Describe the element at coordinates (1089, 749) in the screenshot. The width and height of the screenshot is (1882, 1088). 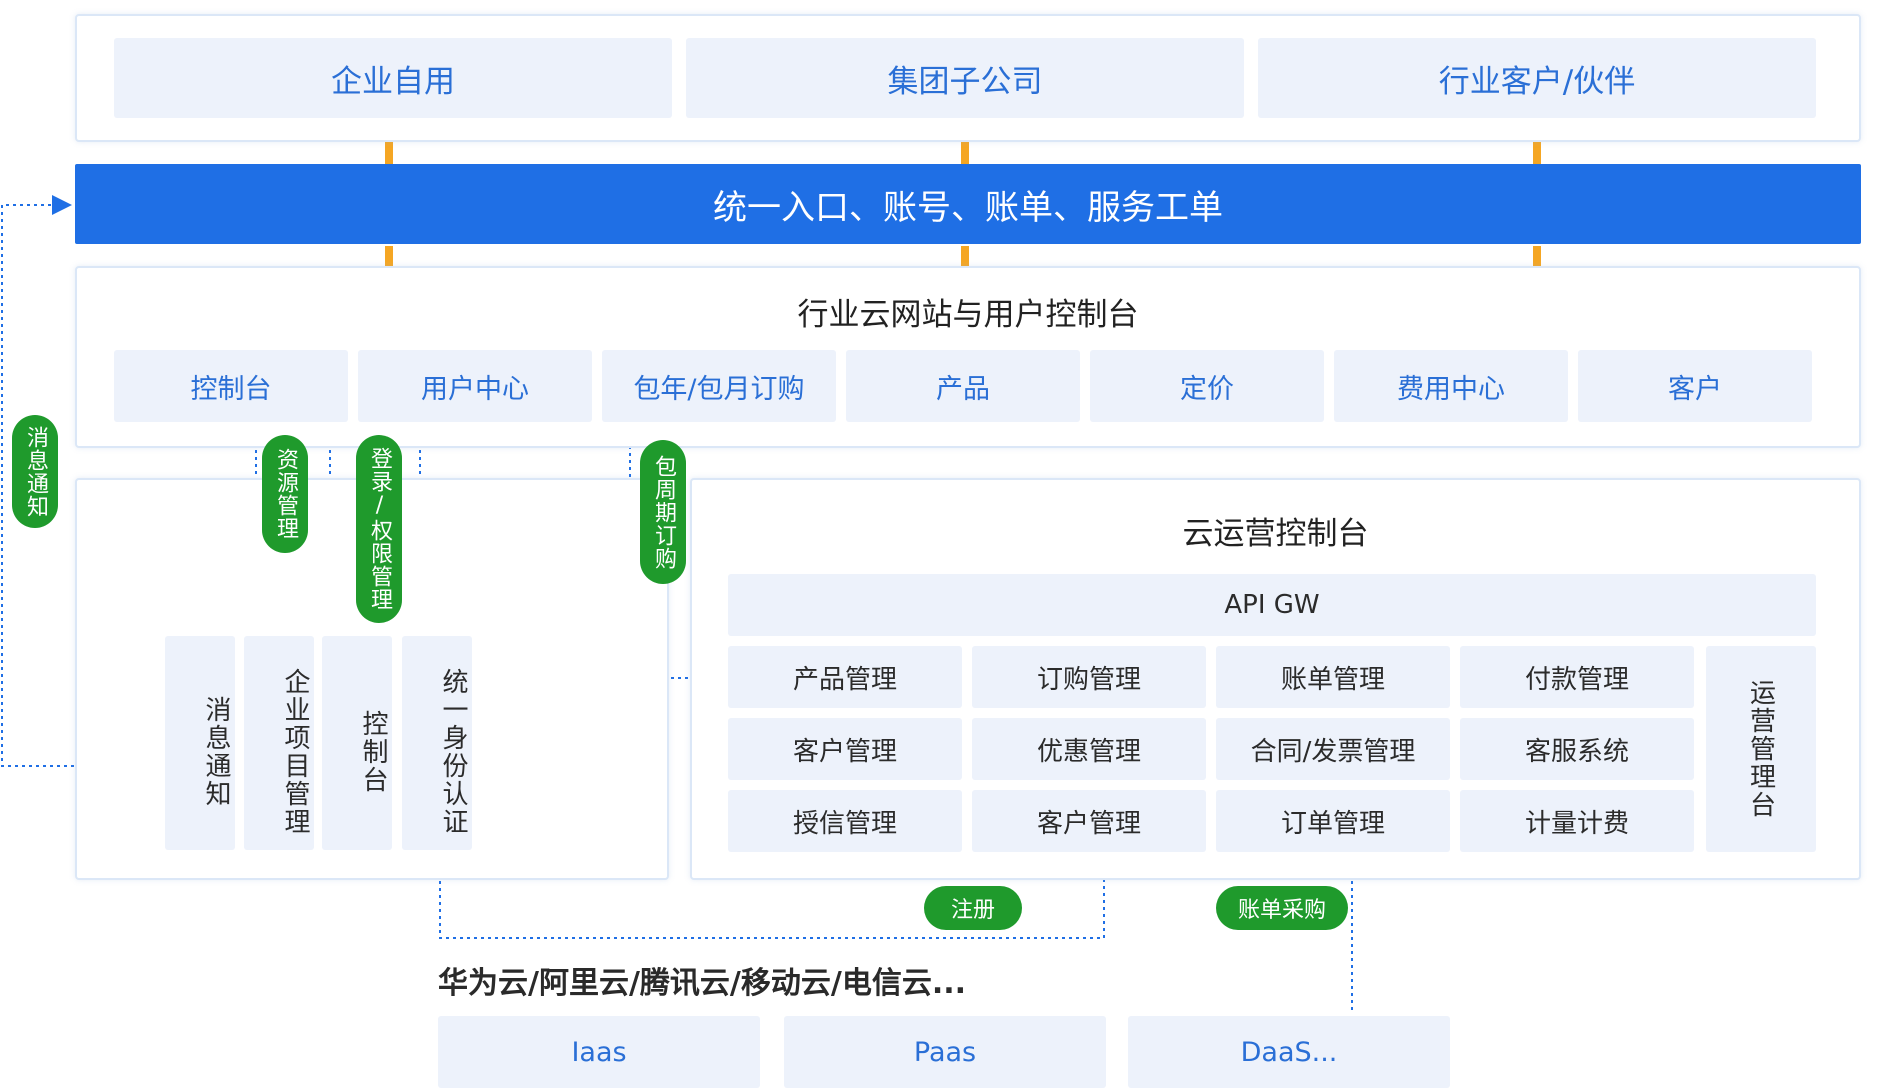
I see `ops-cell: 优惠管理` at that location.